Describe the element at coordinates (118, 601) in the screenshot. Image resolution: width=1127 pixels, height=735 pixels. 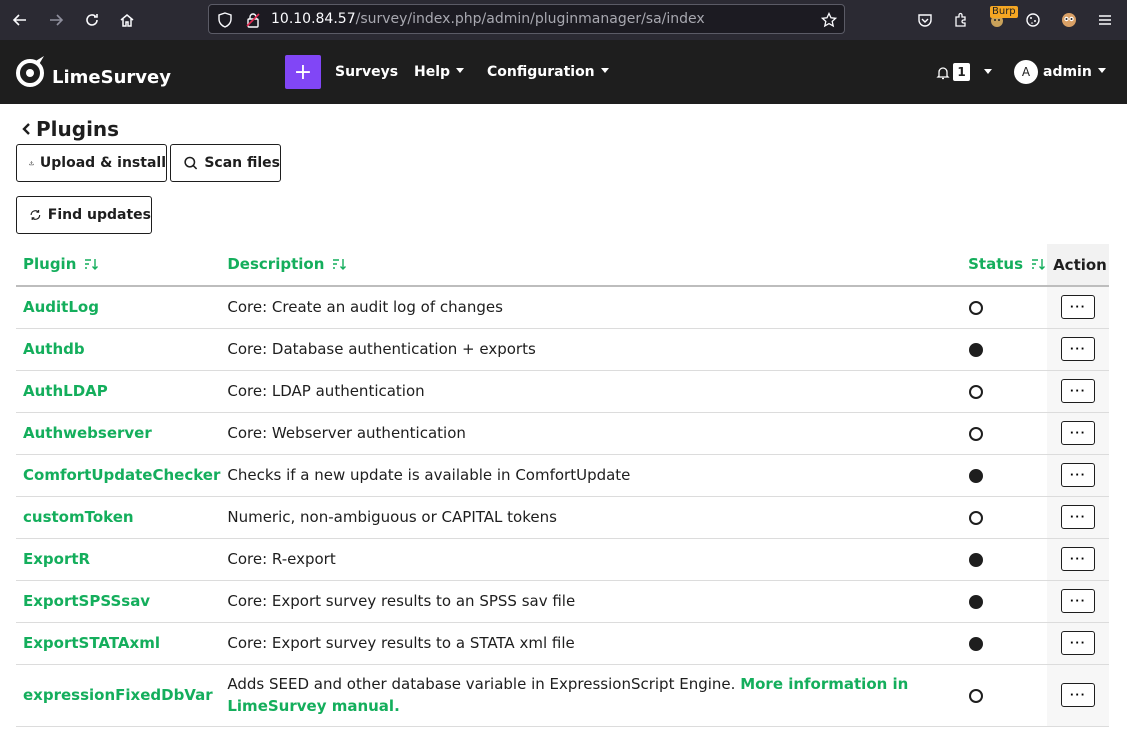
I see `plugin-name: ExportSPSSsav` at that location.